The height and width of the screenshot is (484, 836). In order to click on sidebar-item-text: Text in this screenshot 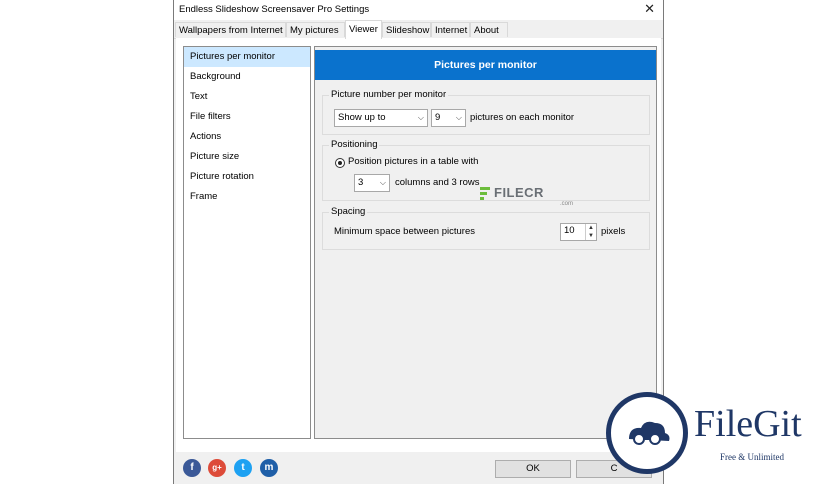, I will do `click(247, 97)`.